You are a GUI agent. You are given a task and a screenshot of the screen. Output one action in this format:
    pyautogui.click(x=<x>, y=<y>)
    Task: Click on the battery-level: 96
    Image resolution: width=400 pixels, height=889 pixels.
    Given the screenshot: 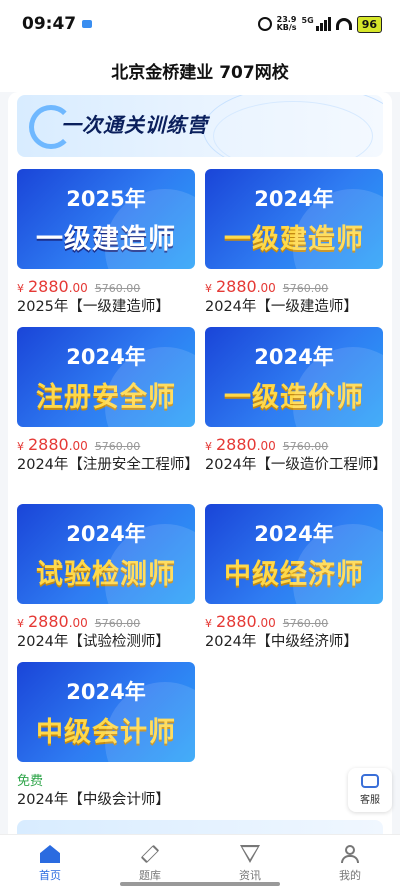 What is the action you would take?
    pyautogui.click(x=369, y=24)
    